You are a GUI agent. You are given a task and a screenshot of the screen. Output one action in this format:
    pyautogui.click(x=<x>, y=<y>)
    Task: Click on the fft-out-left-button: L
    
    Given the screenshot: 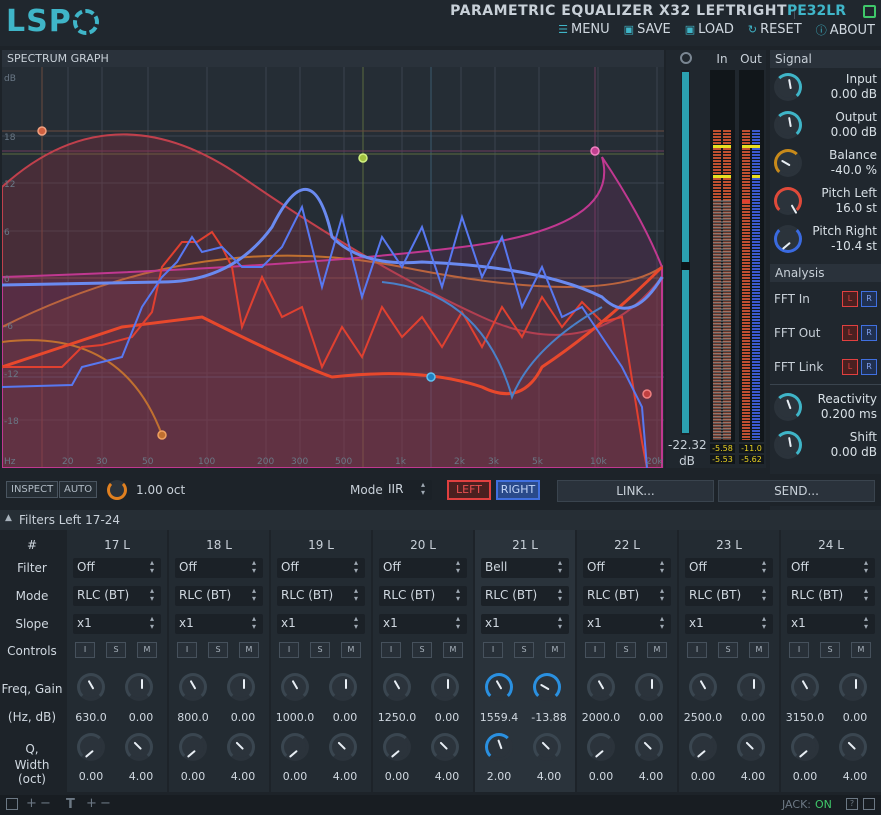 What is the action you would take?
    pyautogui.click(x=850, y=333)
    